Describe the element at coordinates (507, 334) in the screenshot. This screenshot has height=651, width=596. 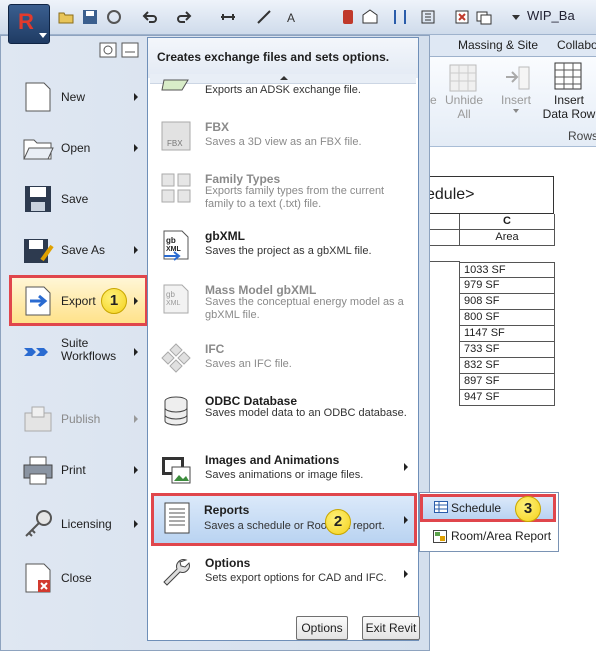
I see `schedule-cell: 1147 SF` at that location.